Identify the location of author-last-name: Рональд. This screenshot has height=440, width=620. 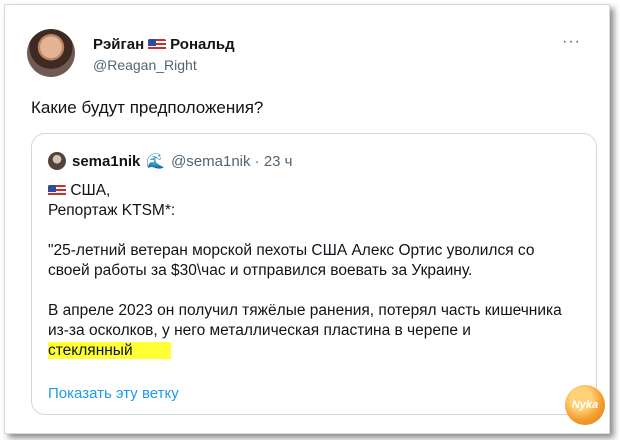
(202, 44).